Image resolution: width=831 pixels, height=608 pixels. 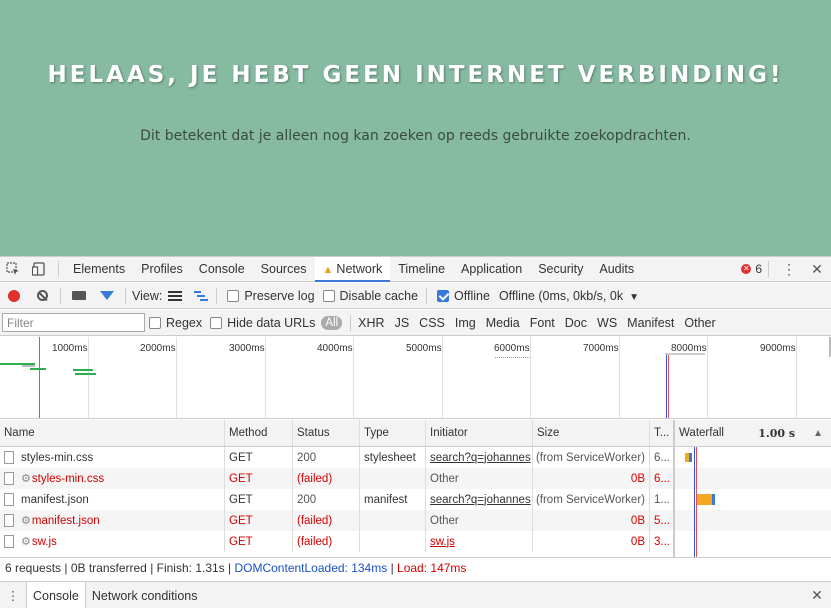 What do you see at coordinates (222, 269) in the screenshot?
I see `tab-console: Console` at bounding box center [222, 269].